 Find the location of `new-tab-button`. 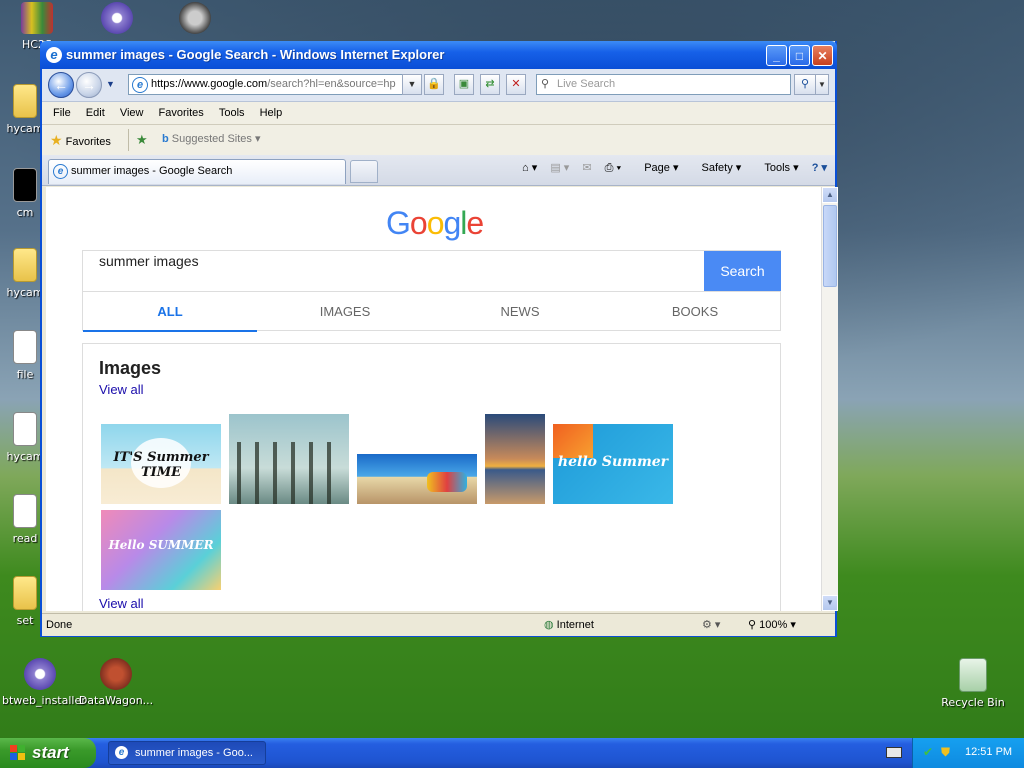

new-tab-button is located at coordinates (364, 171).